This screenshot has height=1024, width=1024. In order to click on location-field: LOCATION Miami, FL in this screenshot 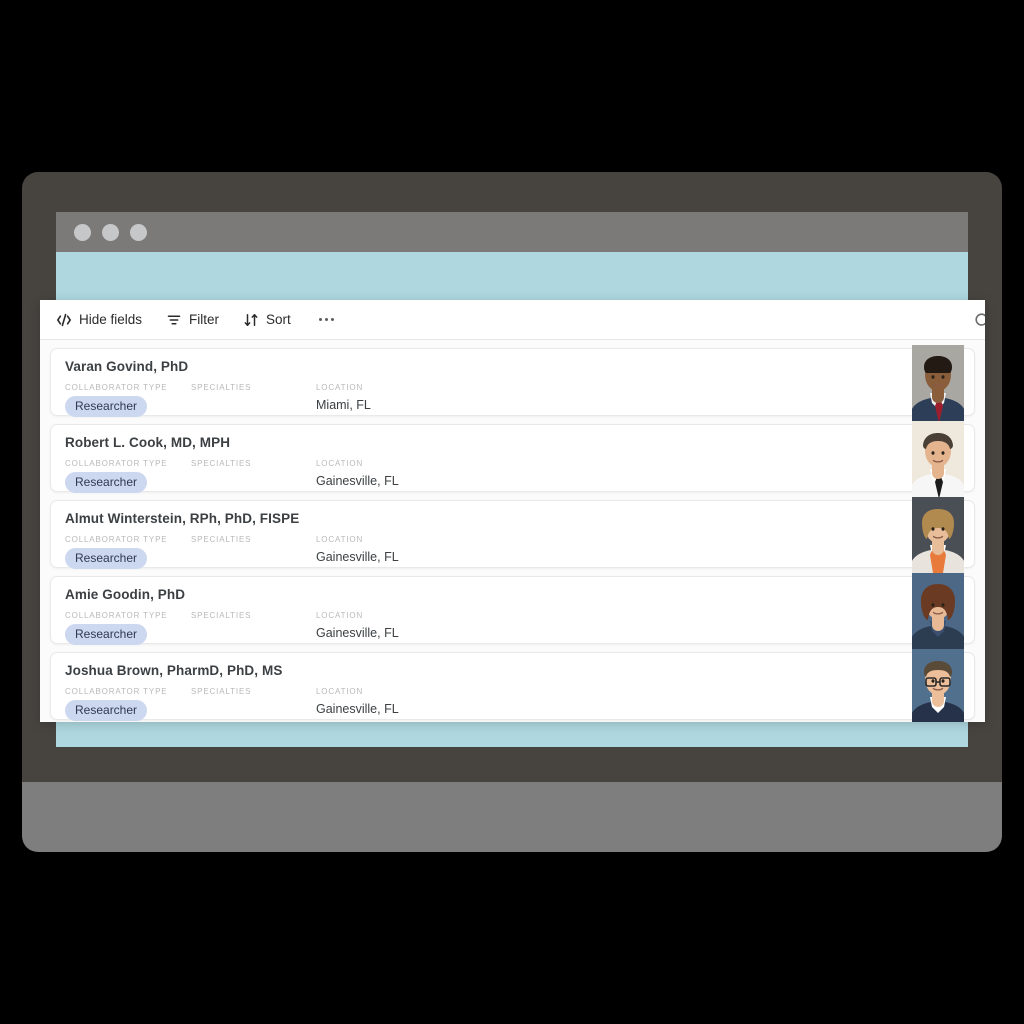, I will do `click(343, 397)`.